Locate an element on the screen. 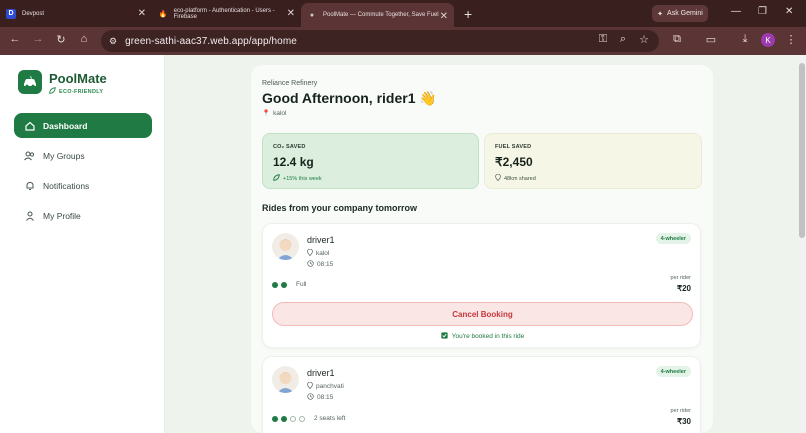 The height and width of the screenshot is (433, 806). tab-title: PoolMate — Commute Together, Save Fuel is located at coordinates (381, 15).